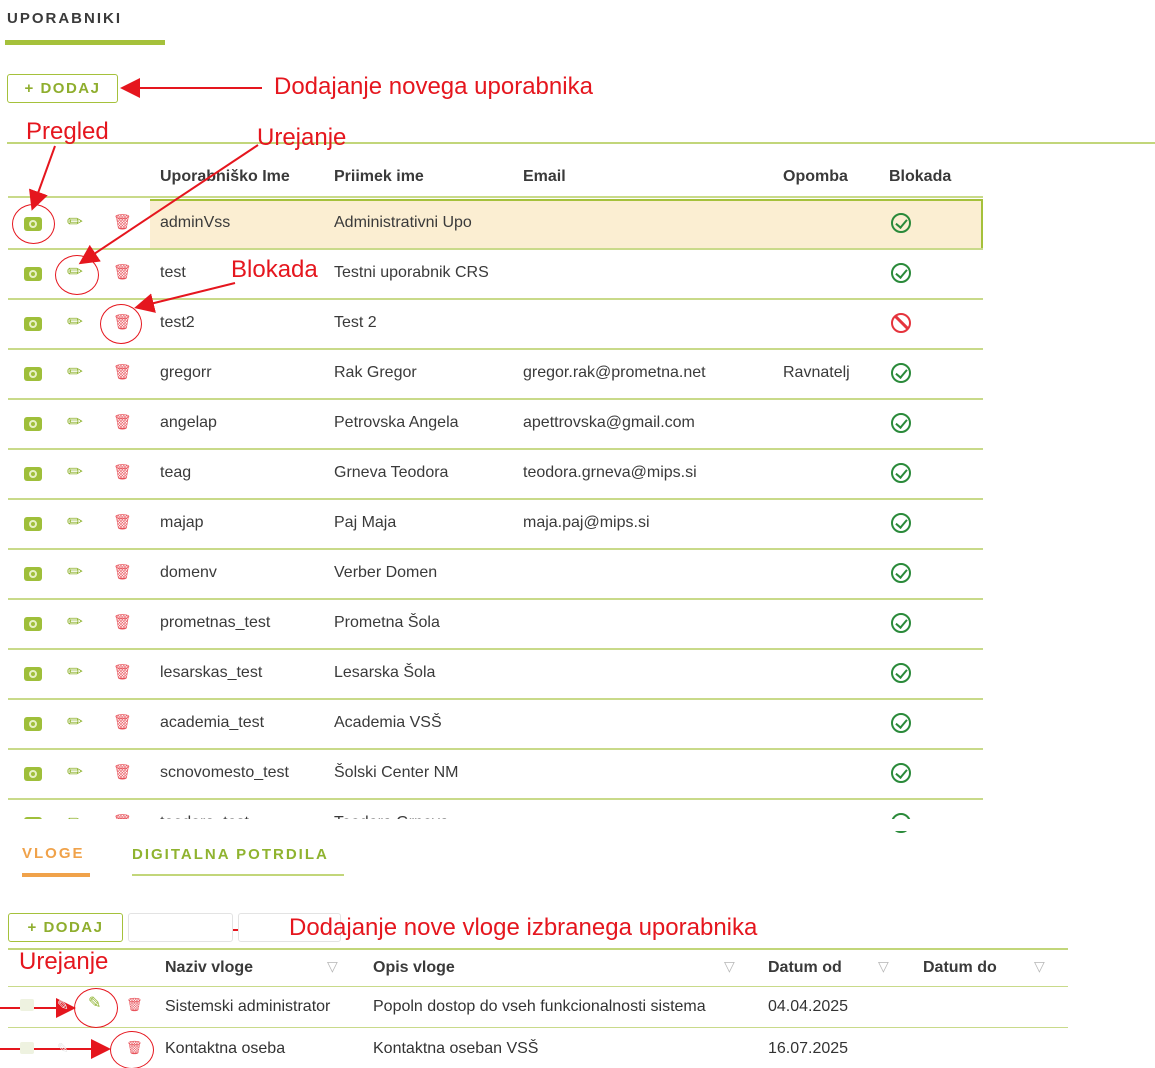  I want to click on role-name: Sistemski administrator, so click(248, 1006).